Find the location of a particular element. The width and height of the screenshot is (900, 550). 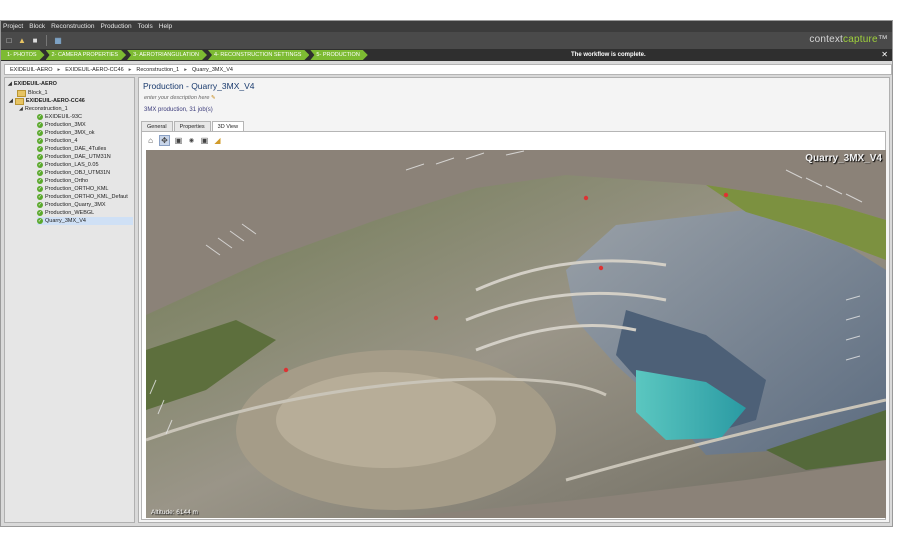

viewer-toolbar: ⌂ ✥ ▣ ◉ ▣ ◢ is located at coordinates (513, 140).